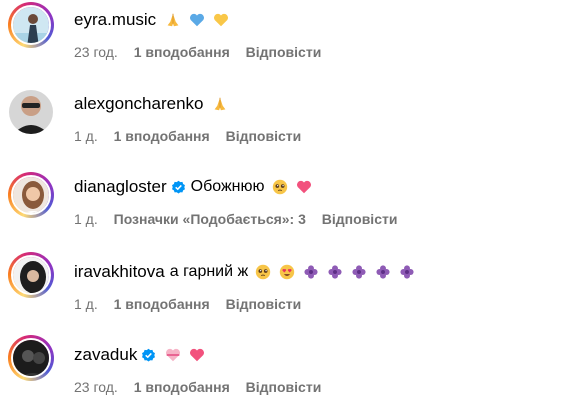 The width and height of the screenshot is (575, 411). Describe the element at coordinates (119, 272) in the screenshot. I see `username: iravakhitova` at that location.